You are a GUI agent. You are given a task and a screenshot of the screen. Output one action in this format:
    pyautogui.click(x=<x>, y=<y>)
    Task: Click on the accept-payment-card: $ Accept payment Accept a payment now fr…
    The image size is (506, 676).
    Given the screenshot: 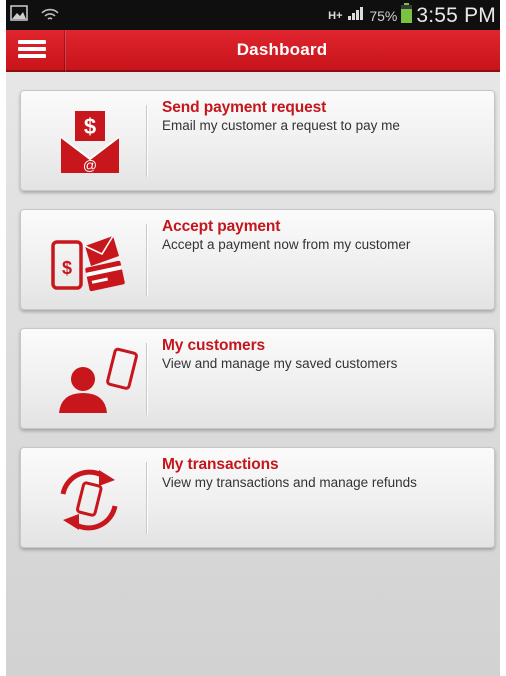 What is the action you would take?
    pyautogui.click(x=257, y=259)
    